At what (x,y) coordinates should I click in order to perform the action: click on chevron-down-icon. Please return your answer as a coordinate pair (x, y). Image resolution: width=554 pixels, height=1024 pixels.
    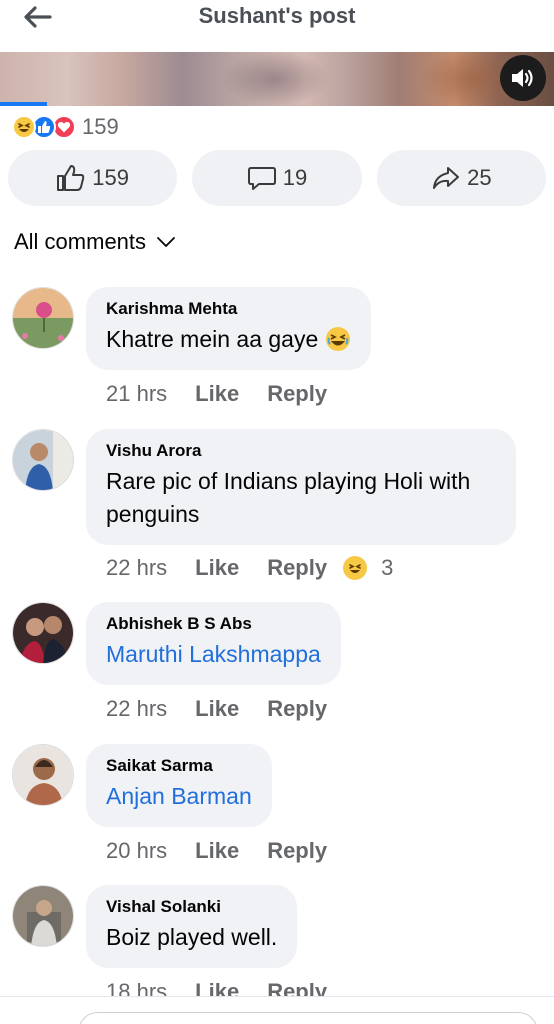
    Looking at the image, I should click on (166, 242).